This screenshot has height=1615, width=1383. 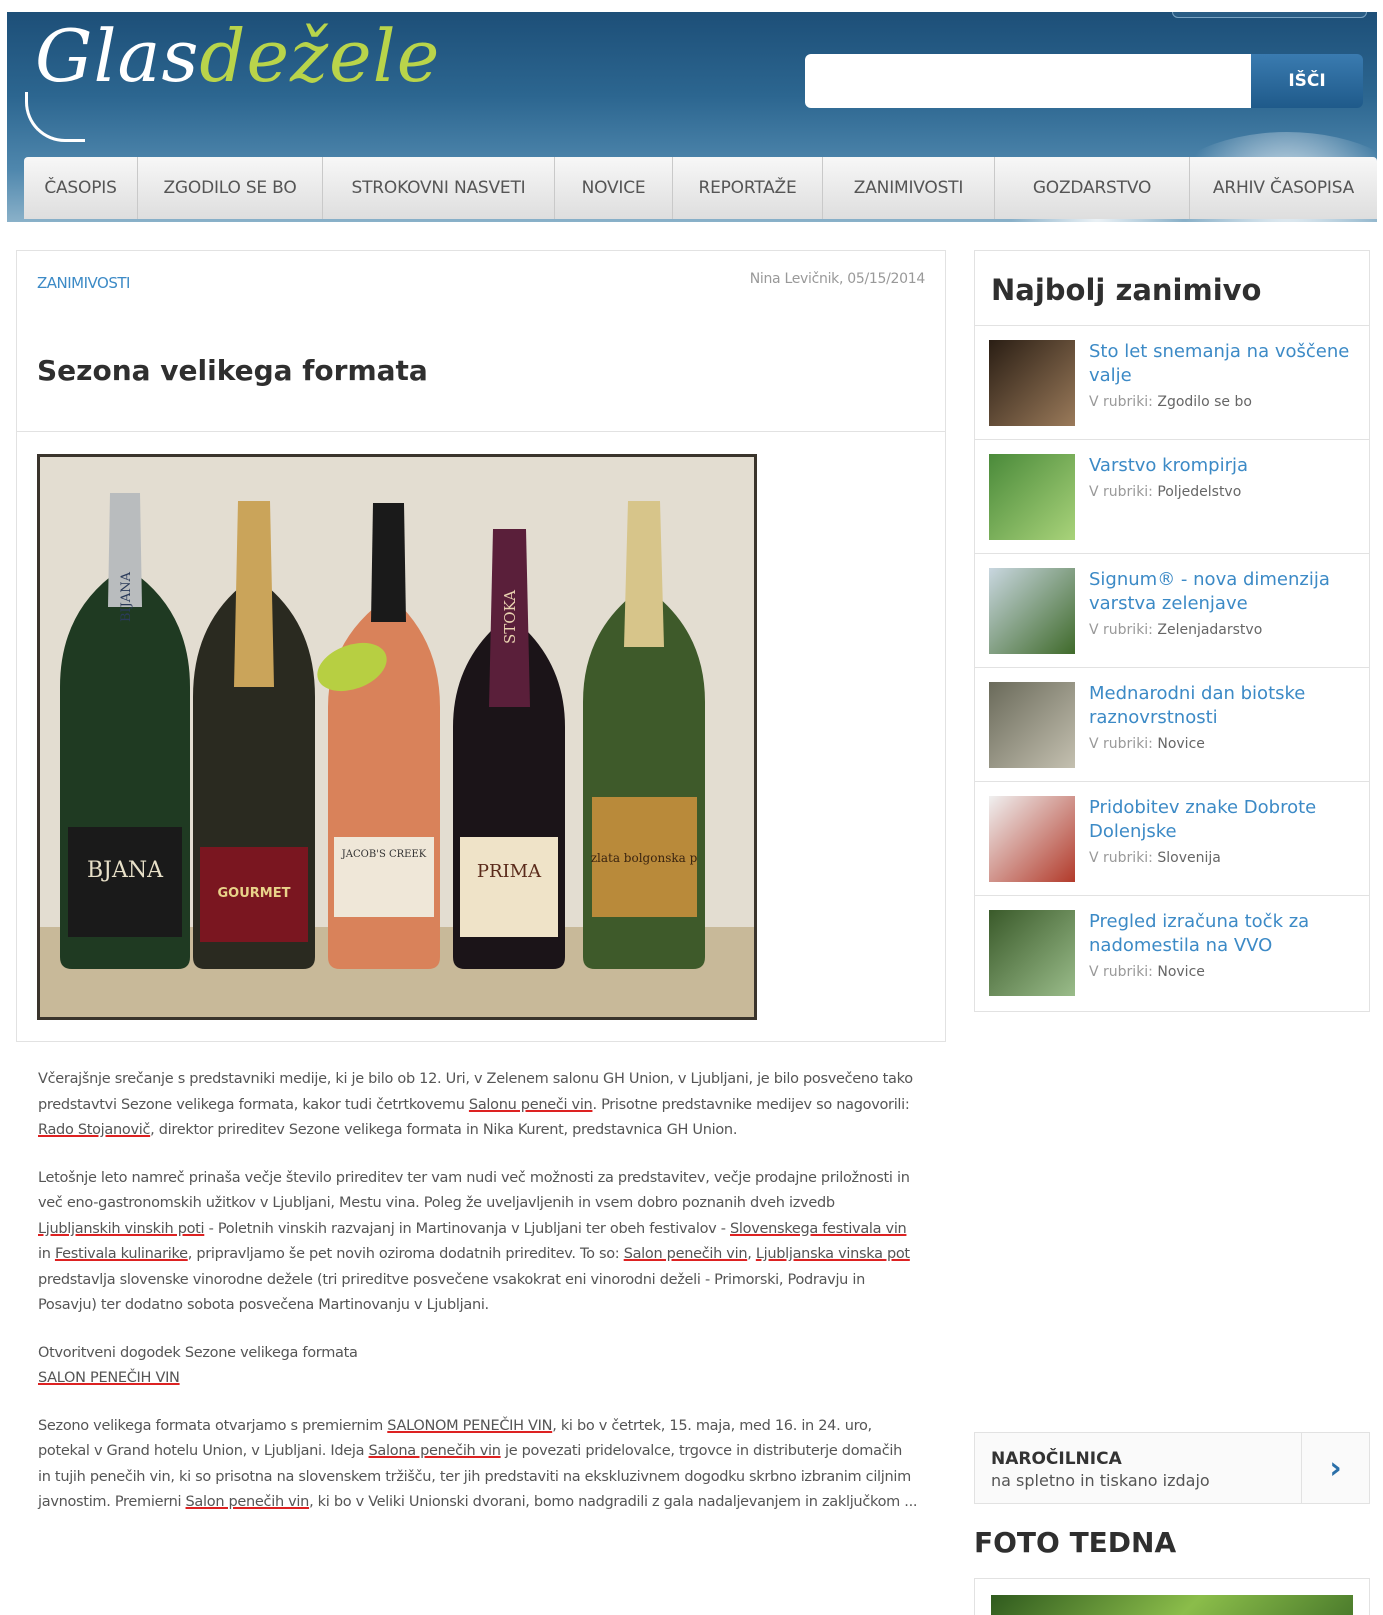 I want to click on sidebar-article-link: Pridobitev znake Dobrote Dolenjske, so click(x=1224, y=820).